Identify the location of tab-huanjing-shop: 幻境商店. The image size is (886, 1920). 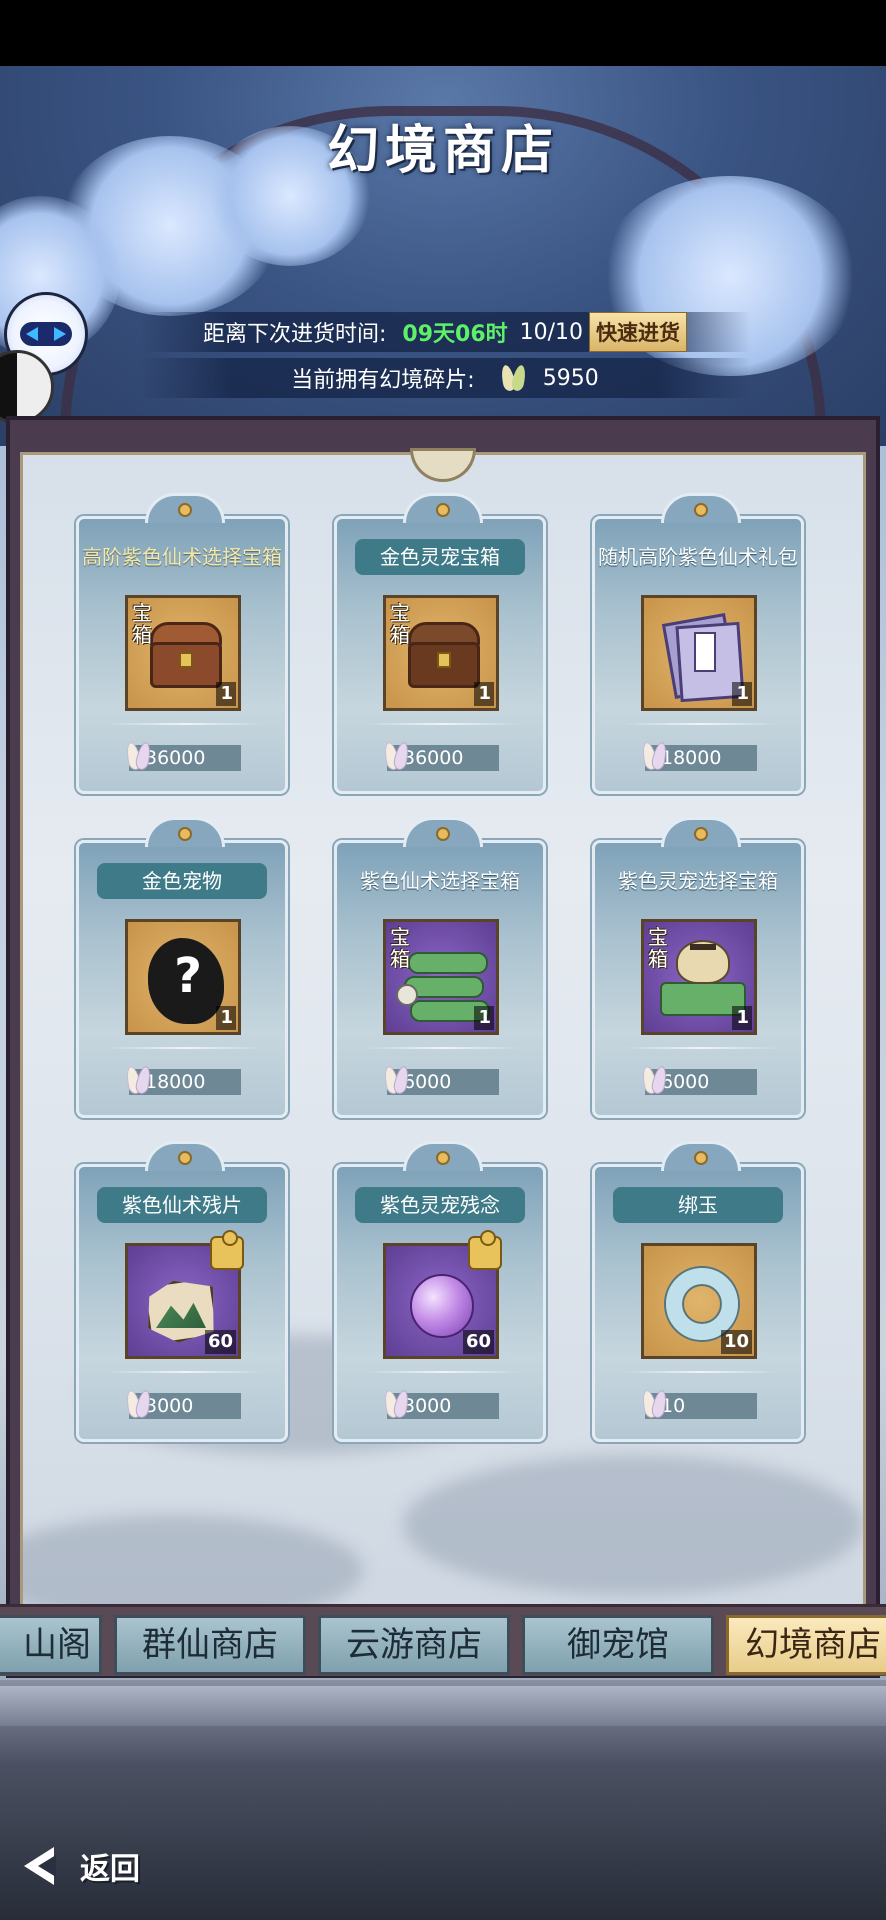
(806, 1645).